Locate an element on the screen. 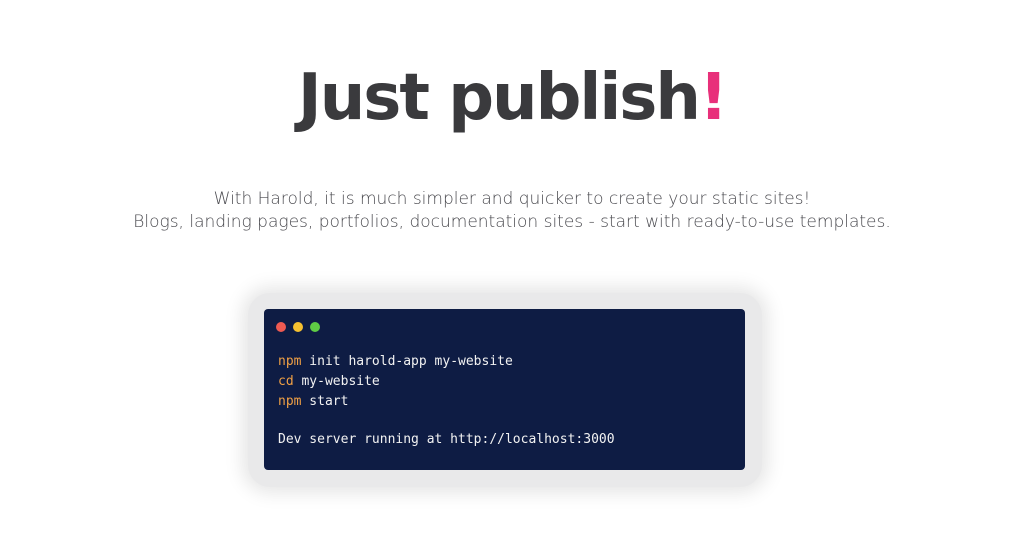 Image resolution: width=1024 pixels, height=538 pixels. code-line-1: npm init harold-app my-website is located at coordinates (446, 362).